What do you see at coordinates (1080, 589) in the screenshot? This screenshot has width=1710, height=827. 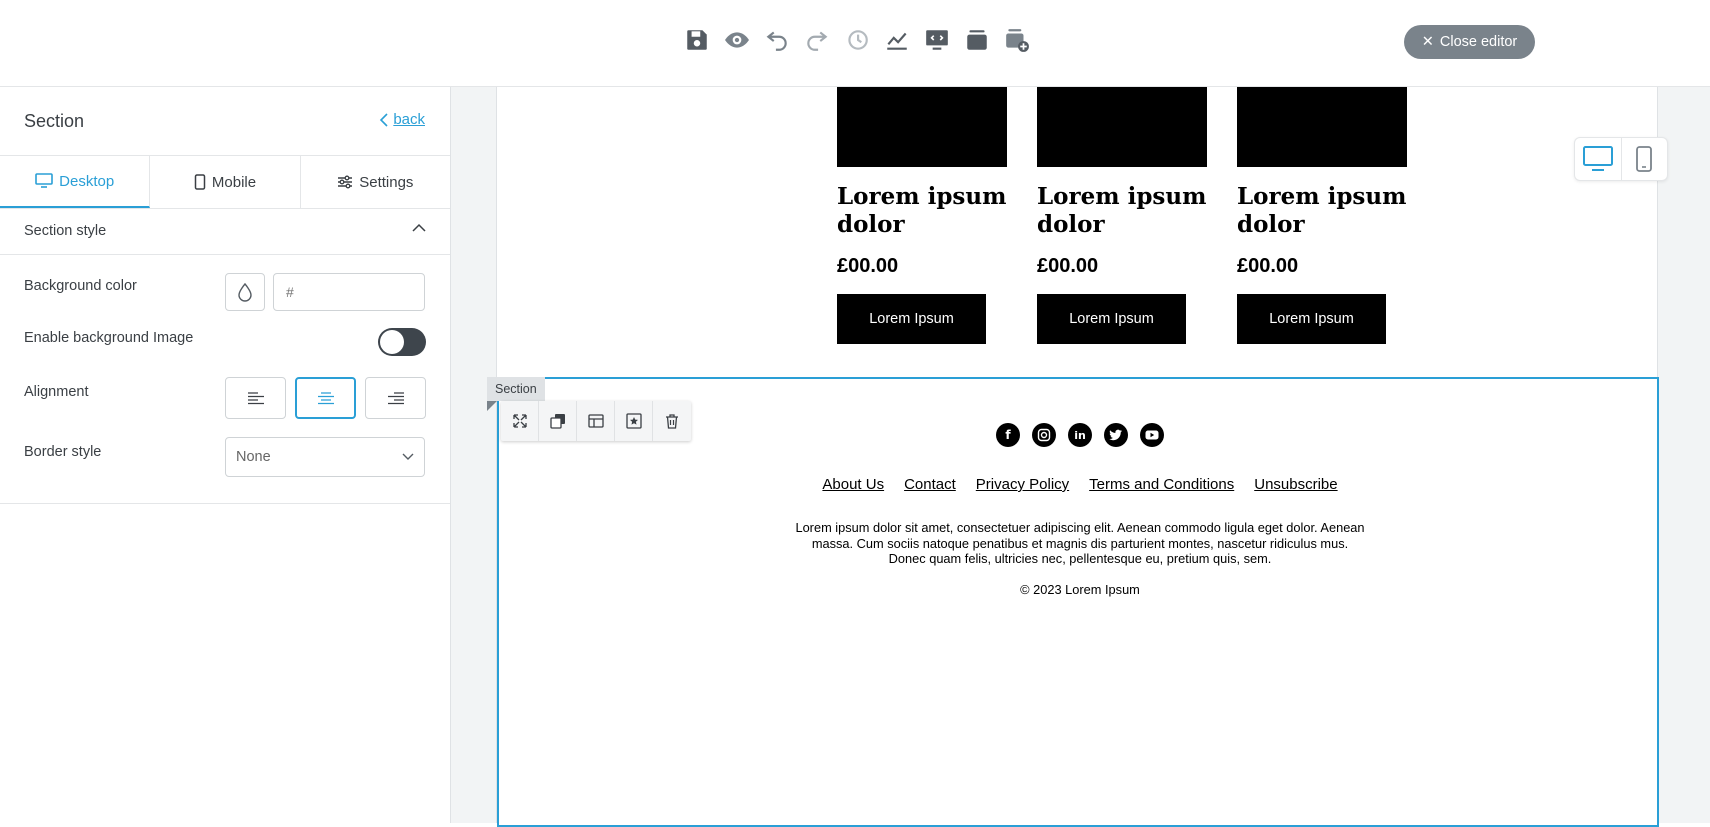 I see `copyright-text: © 2023 Lorem Ipsum` at bounding box center [1080, 589].